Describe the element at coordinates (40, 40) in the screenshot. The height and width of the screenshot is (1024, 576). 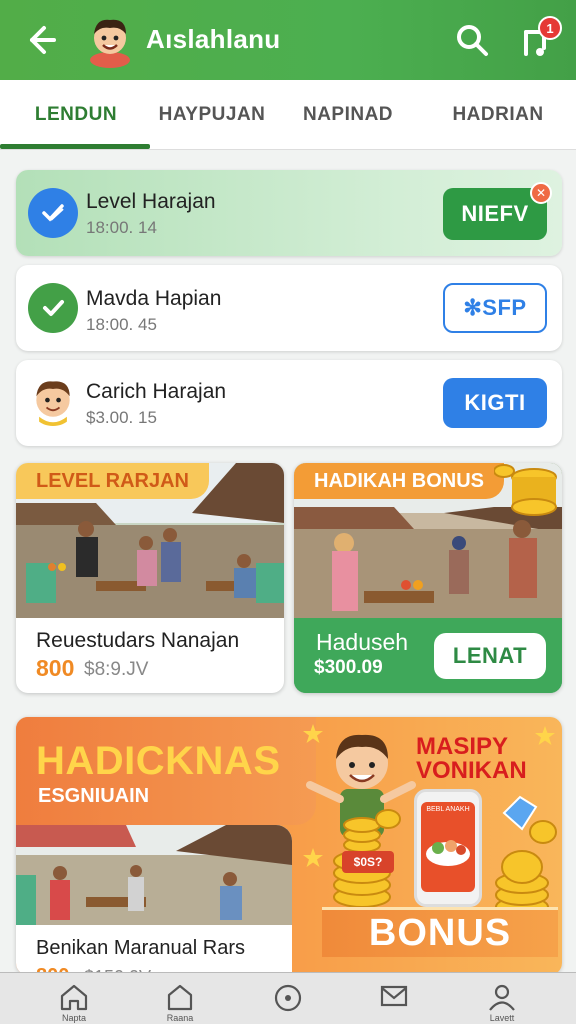
I see `back-arrow-icon` at that location.